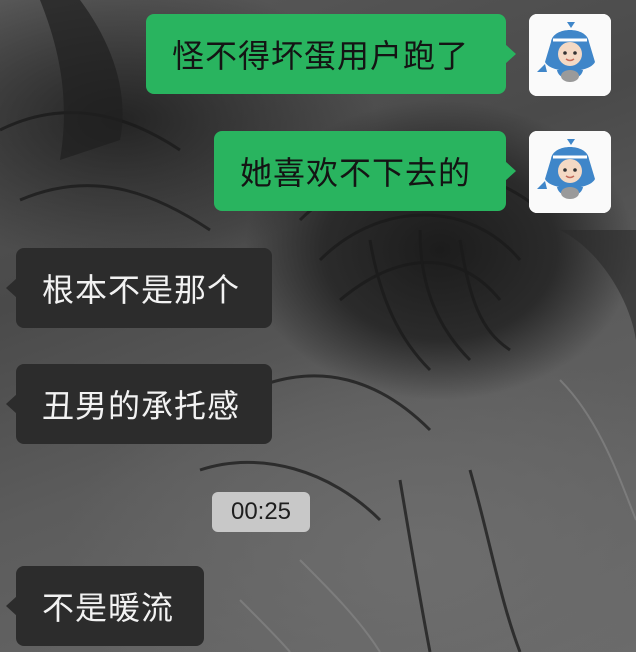 This screenshot has width=636, height=652. What do you see at coordinates (141, 290) in the screenshot?
I see `message-text: 根本不是那个` at bounding box center [141, 290].